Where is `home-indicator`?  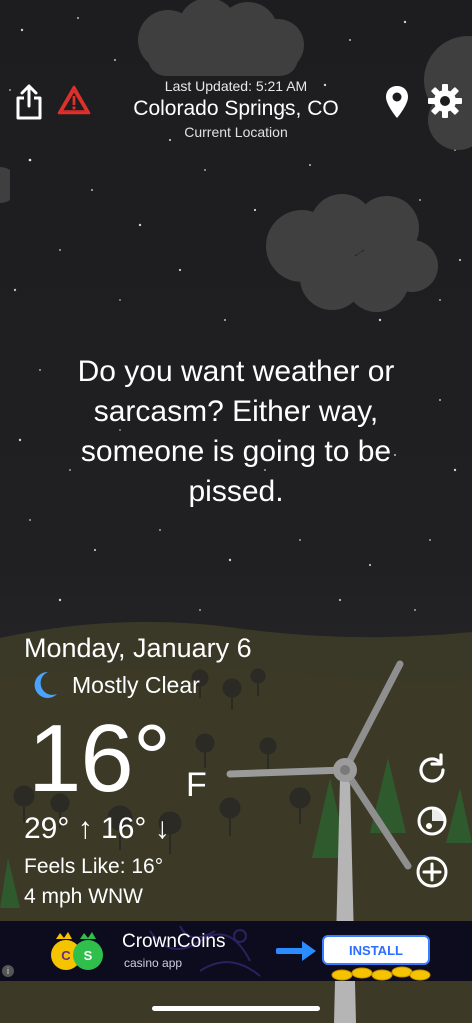 home-indicator is located at coordinates (236, 1008).